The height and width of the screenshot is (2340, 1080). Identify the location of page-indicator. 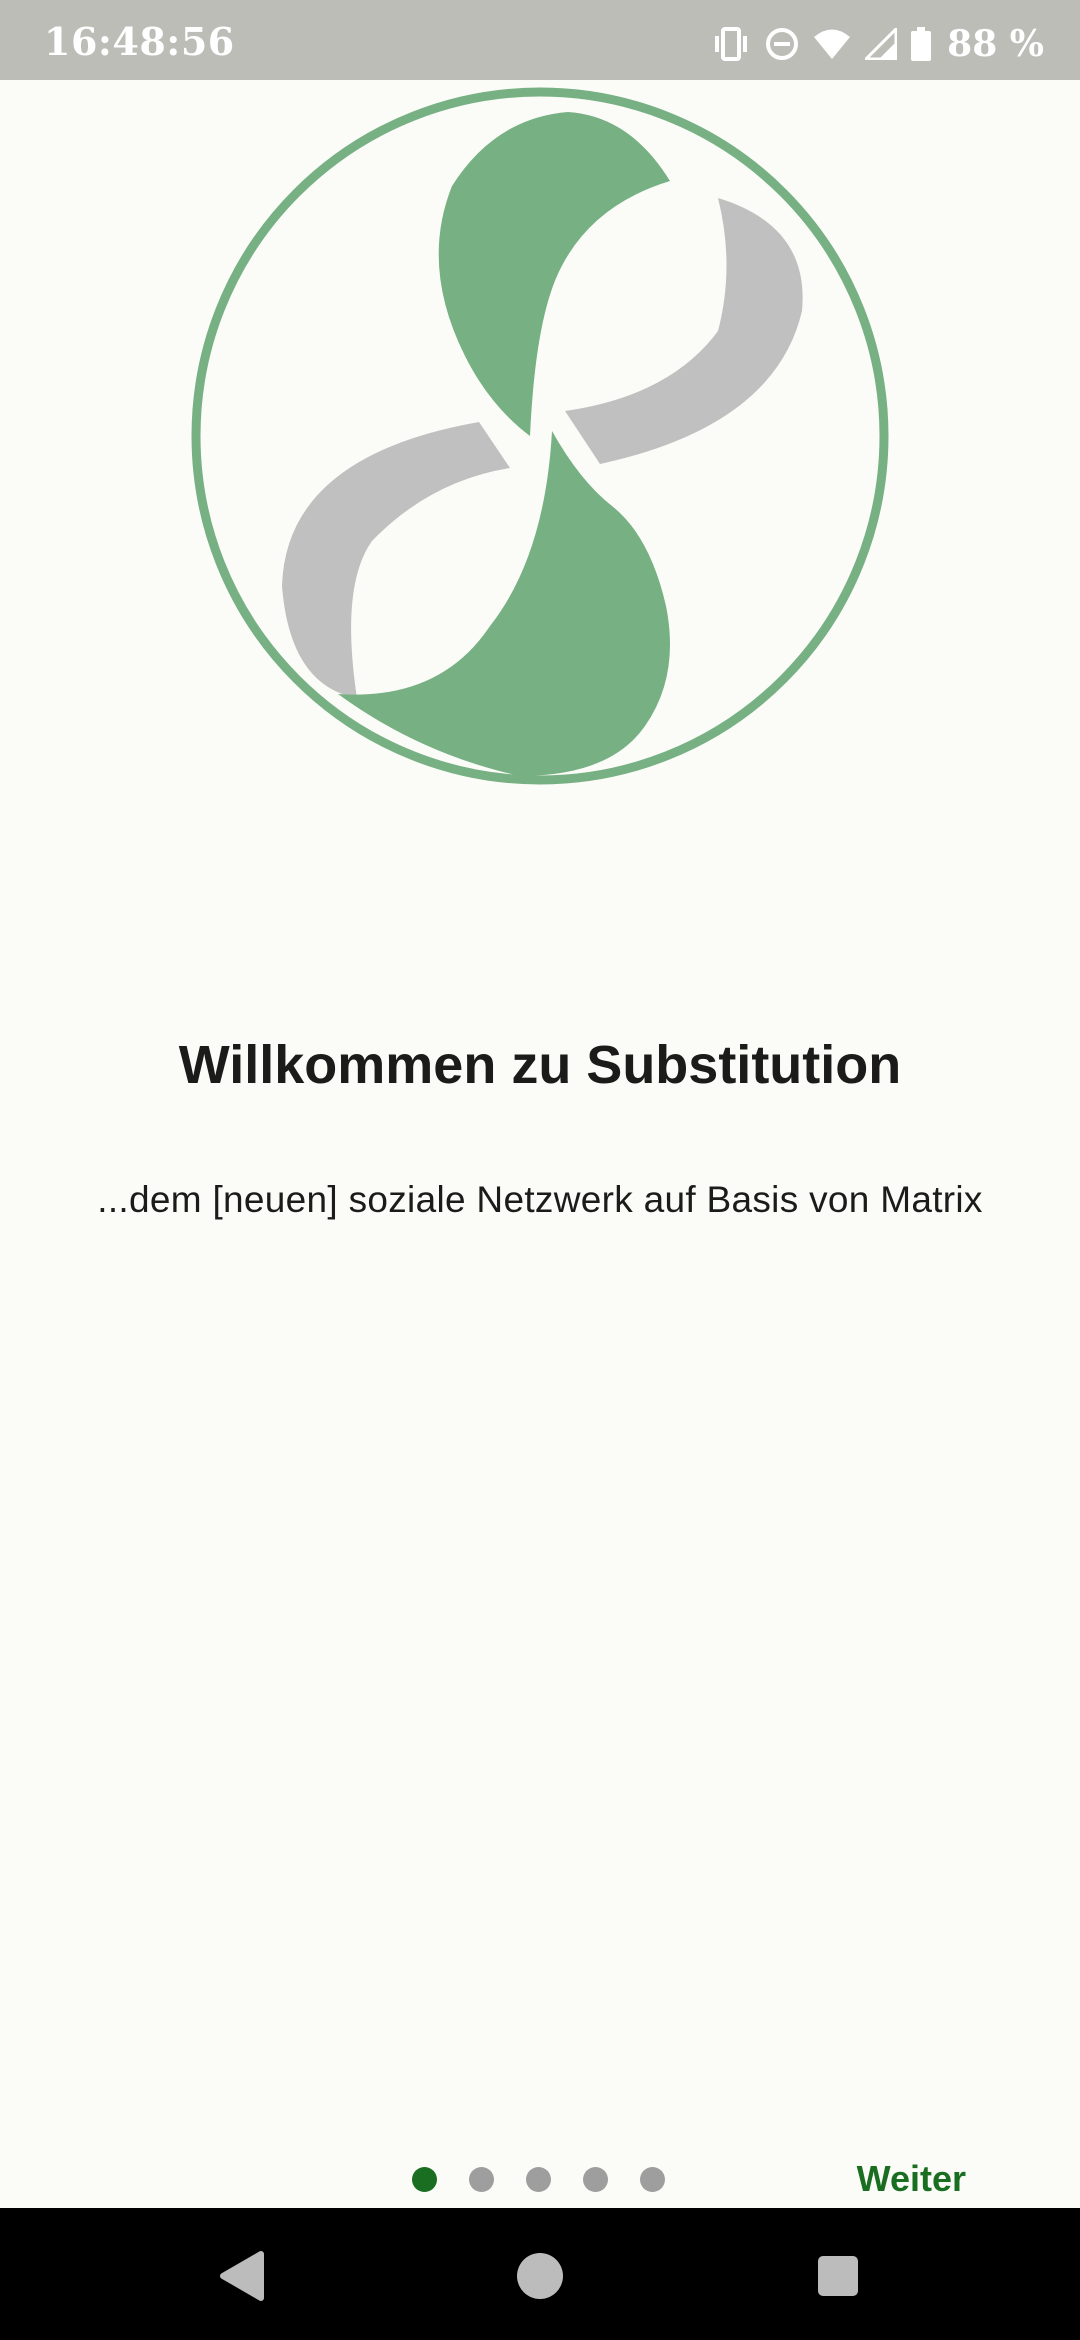
(538, 2179).